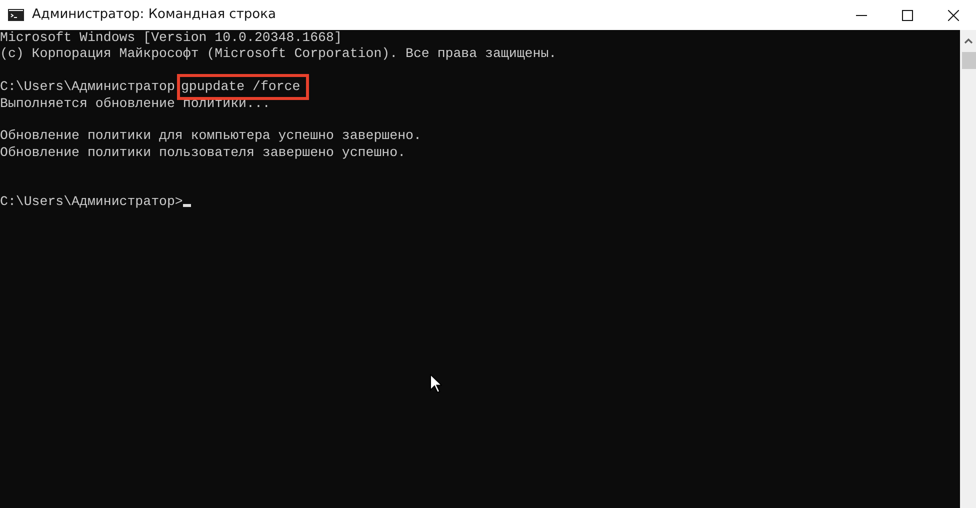 This screenshot has height=508, width=976. Describe the element at coordinates (16, 15) in the screenshot. I see `terminal-icon` at that location.